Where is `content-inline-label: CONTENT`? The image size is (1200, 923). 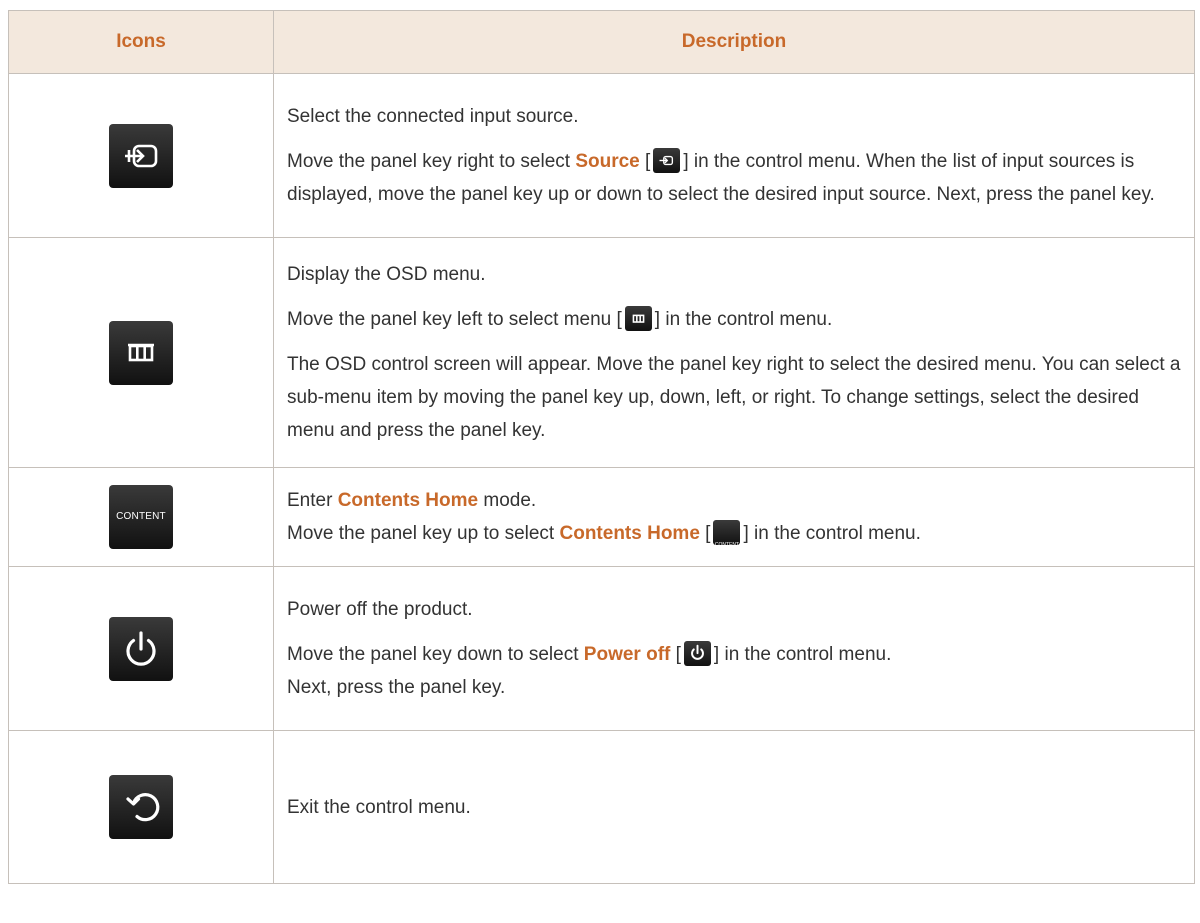 content-inline-label: CONTENT is located at coordinates (727, 545).